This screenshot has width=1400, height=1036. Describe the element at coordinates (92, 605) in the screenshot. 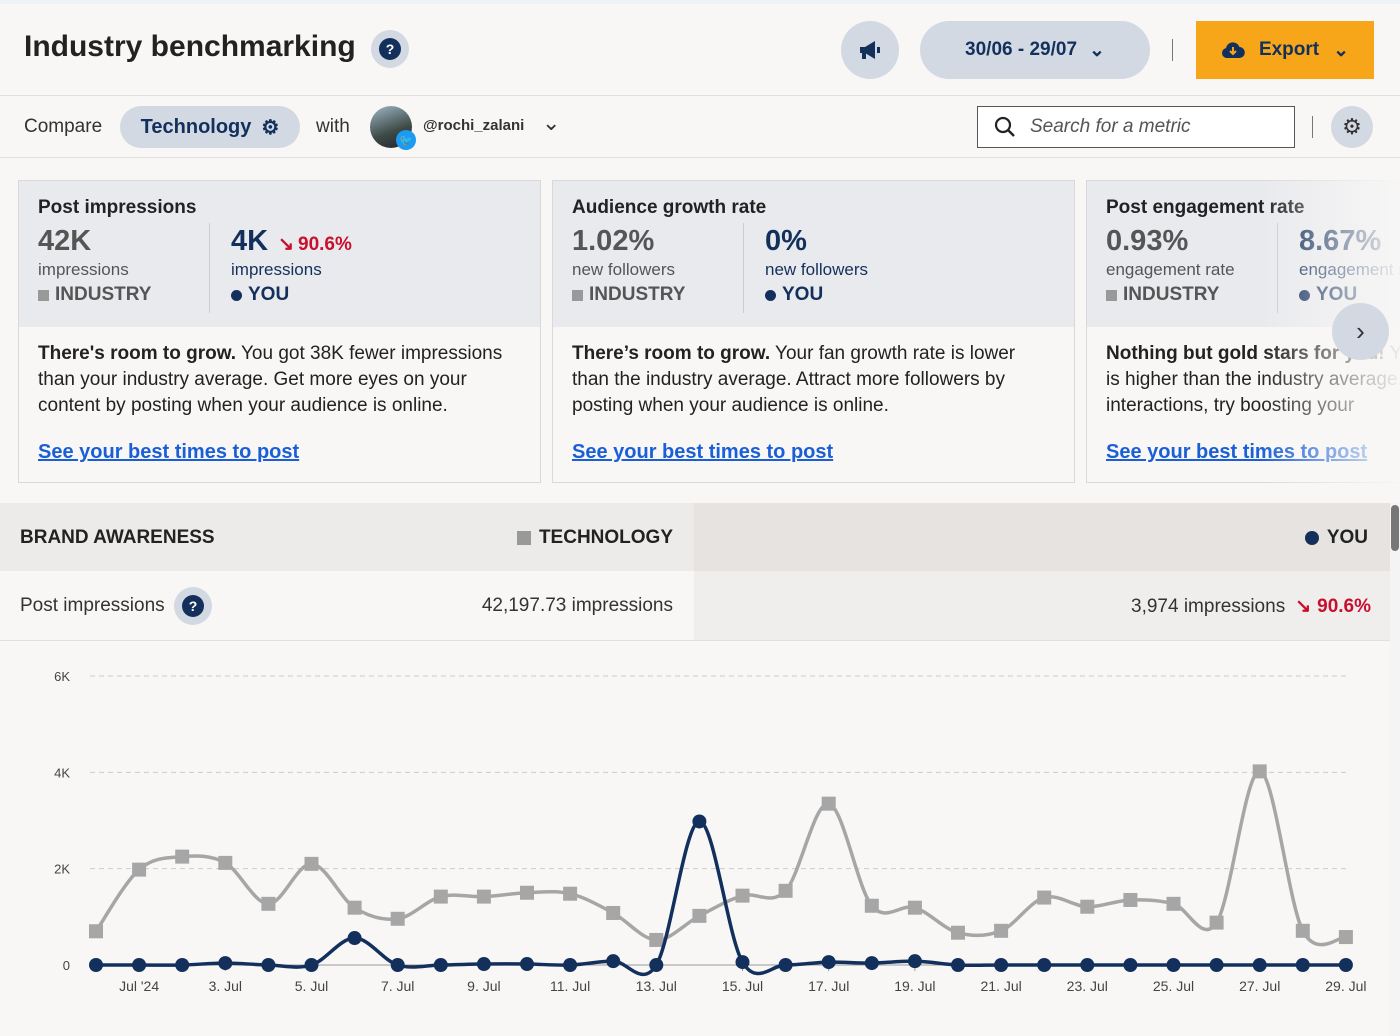

I see `metric-name: Post impressions` at that location.